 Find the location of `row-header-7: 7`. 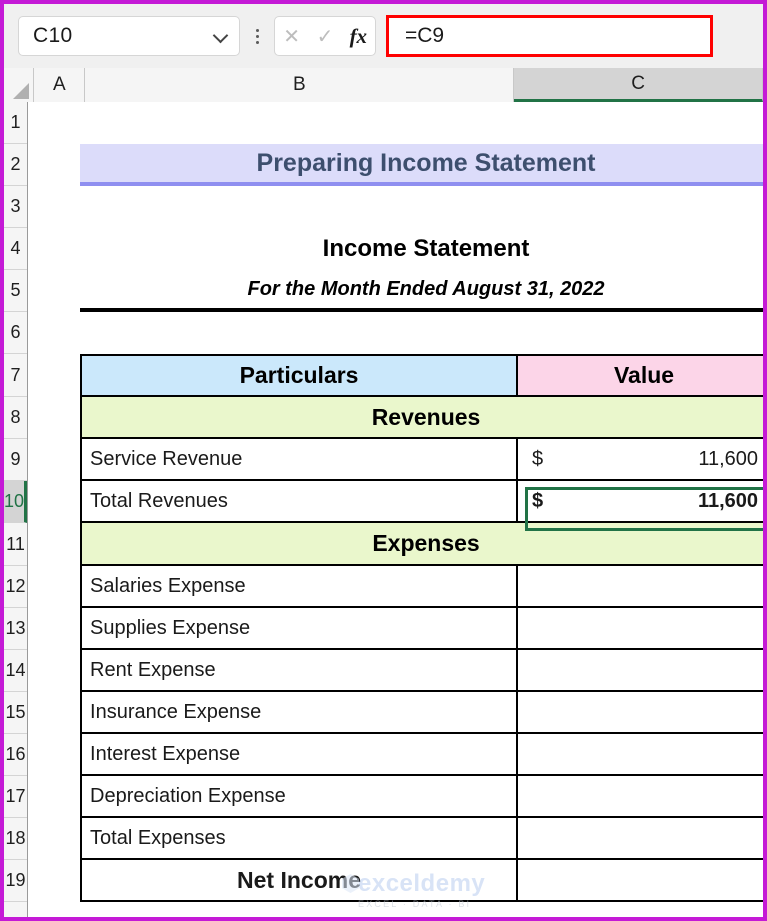

row-header-7: 7 is located at coordinates (16, 375).